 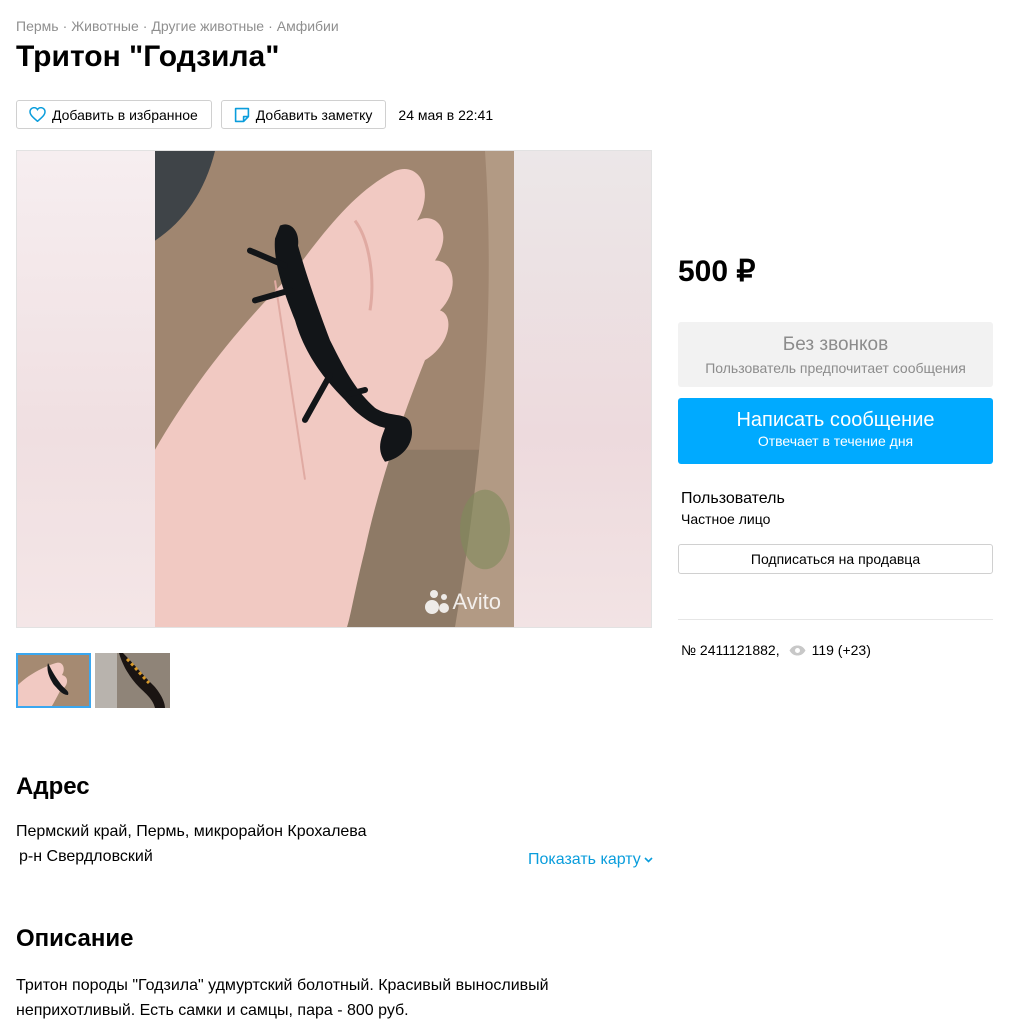 What do you see at coordinates (797, 650) in the screenshot?
I see `eye-icon` at bounding box center [797, 650].